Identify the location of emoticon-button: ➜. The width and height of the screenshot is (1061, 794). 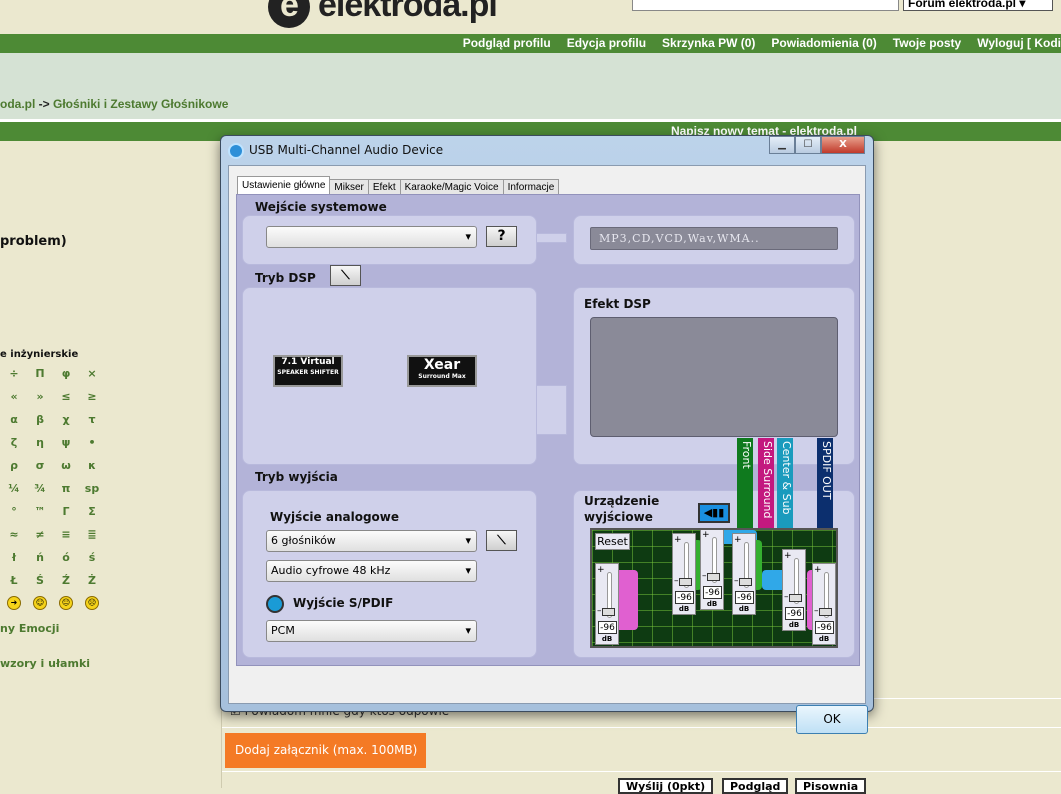
(14, 603).